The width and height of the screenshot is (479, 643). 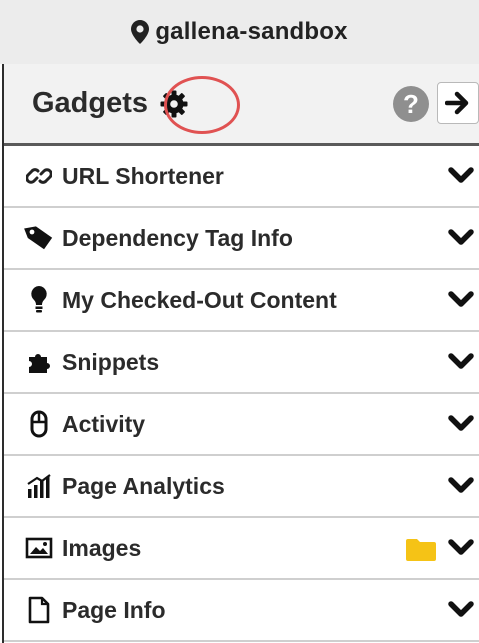 I want to click on collapse-panel-button, so click(x=458, y=103).